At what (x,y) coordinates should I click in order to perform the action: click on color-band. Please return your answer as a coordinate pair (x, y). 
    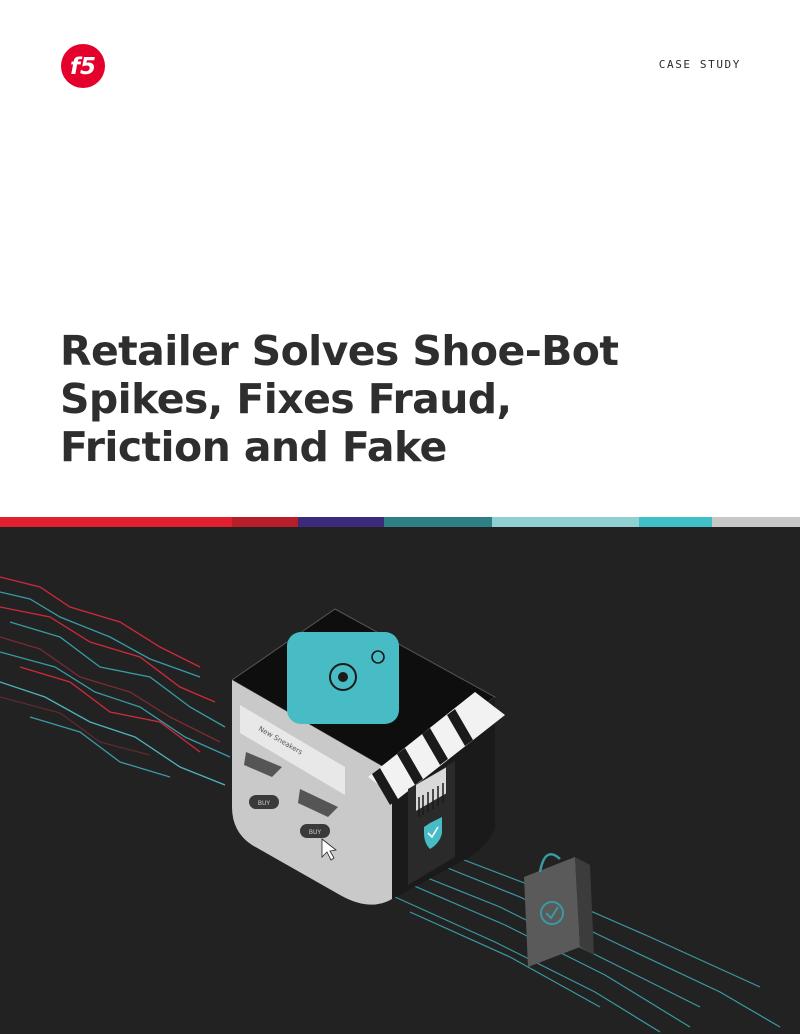
    Looking at the image, I should click on (400, 522).